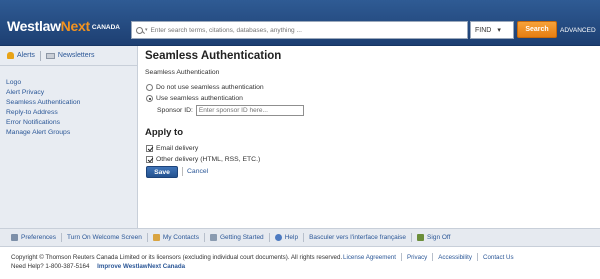  I want to click on sidebar-item-manage-alert-groups: Manage Alert Groups, so click(43, 134).